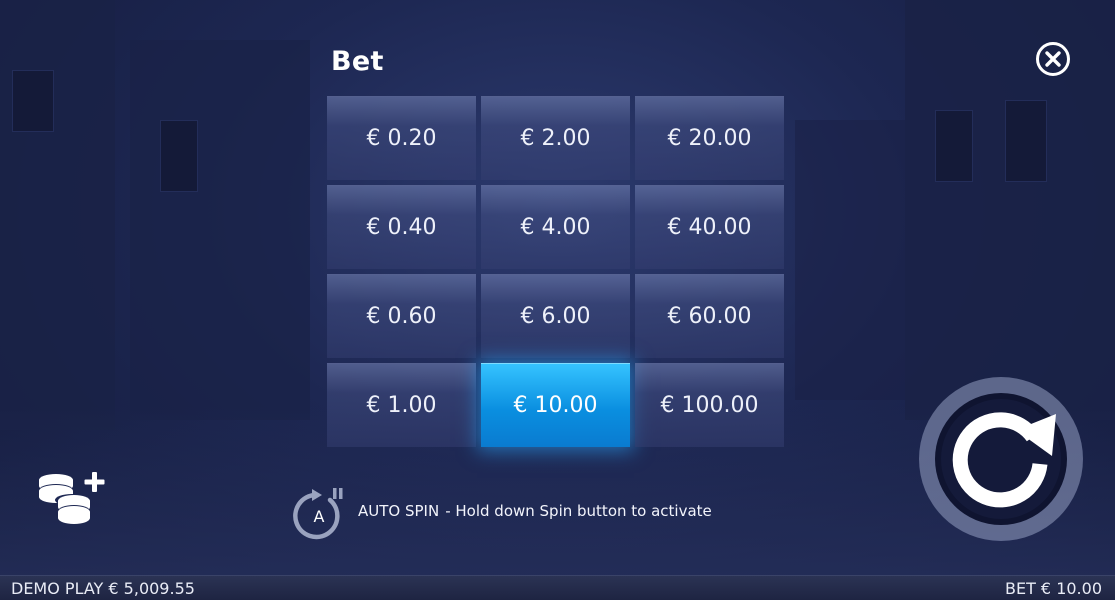 This screenshot has width=1115, height=600. What do you see at coordinates (399, 511) in the screenshot?
I see `autospin-label: AUTO SPIN` at bounding box center [399, 511].